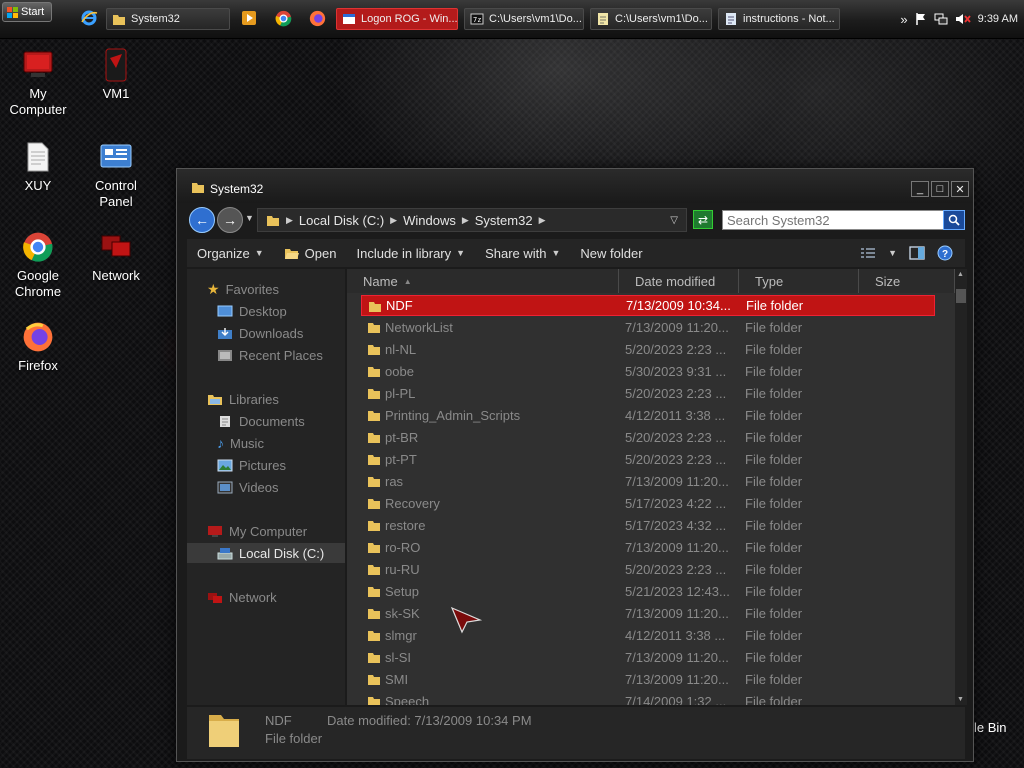 Image resolution: width=1024 pixels, height=768 pixels. I want to click on desktop-icon-my-computer: My Computer, so click(38, 83).